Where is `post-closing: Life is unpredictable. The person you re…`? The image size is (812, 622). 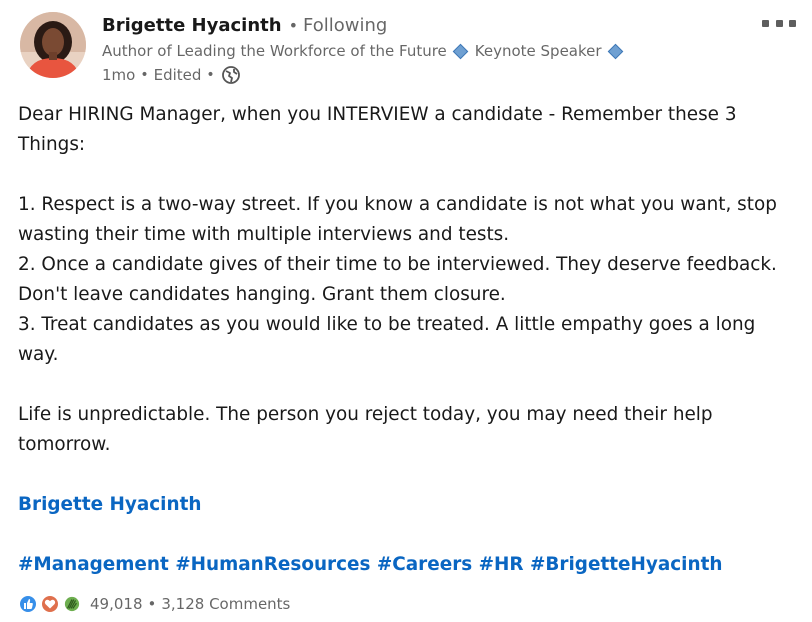 post-closing: Life is unpredictable. The person you re… is located at coordinates (365, 429).